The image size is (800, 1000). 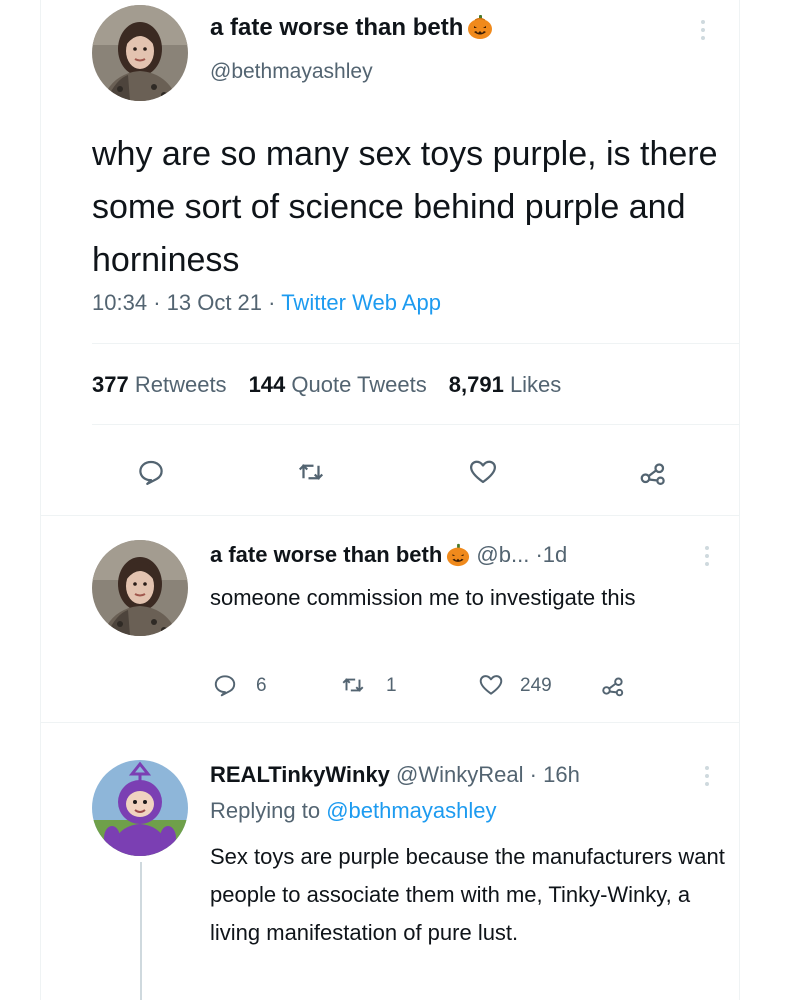 I want to click on tweet-time: 10:34, so click(x=119, y=302).